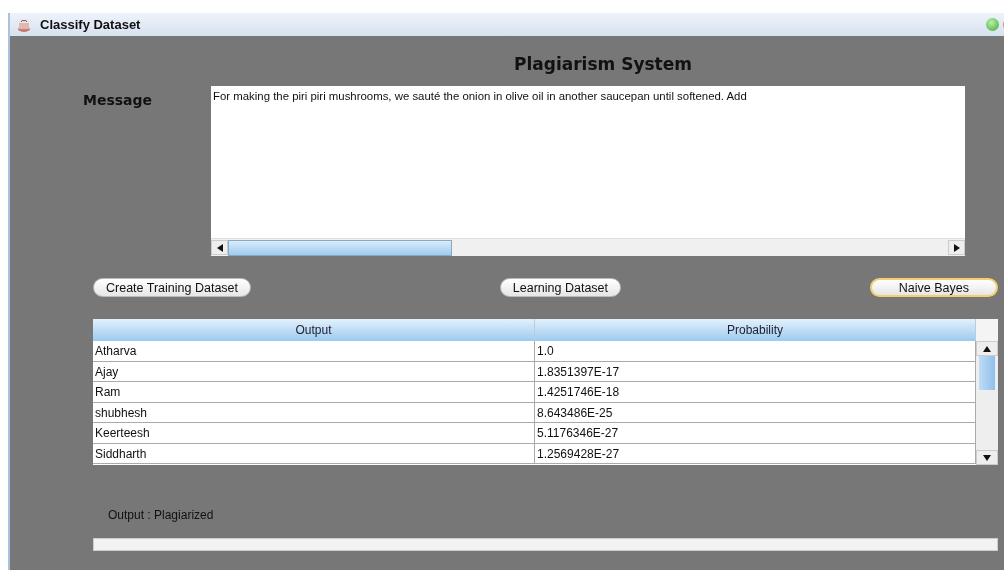 This screenshot has width=1004, height=570. Describe the element at coordinates (588, 247) in the screenshot. I see `horizontal-scrollbar` at that location.